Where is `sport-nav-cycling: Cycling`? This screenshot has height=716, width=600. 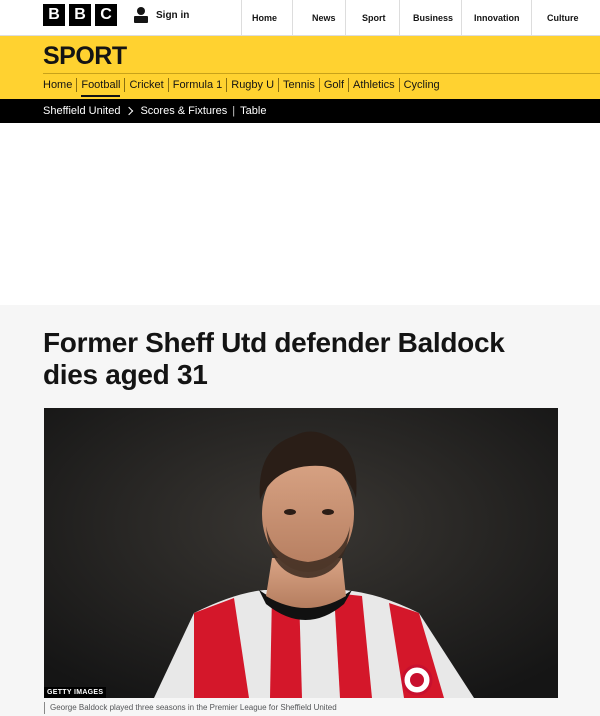 sport-nav-cycling: Cycling is located at coordinates (422, 85).